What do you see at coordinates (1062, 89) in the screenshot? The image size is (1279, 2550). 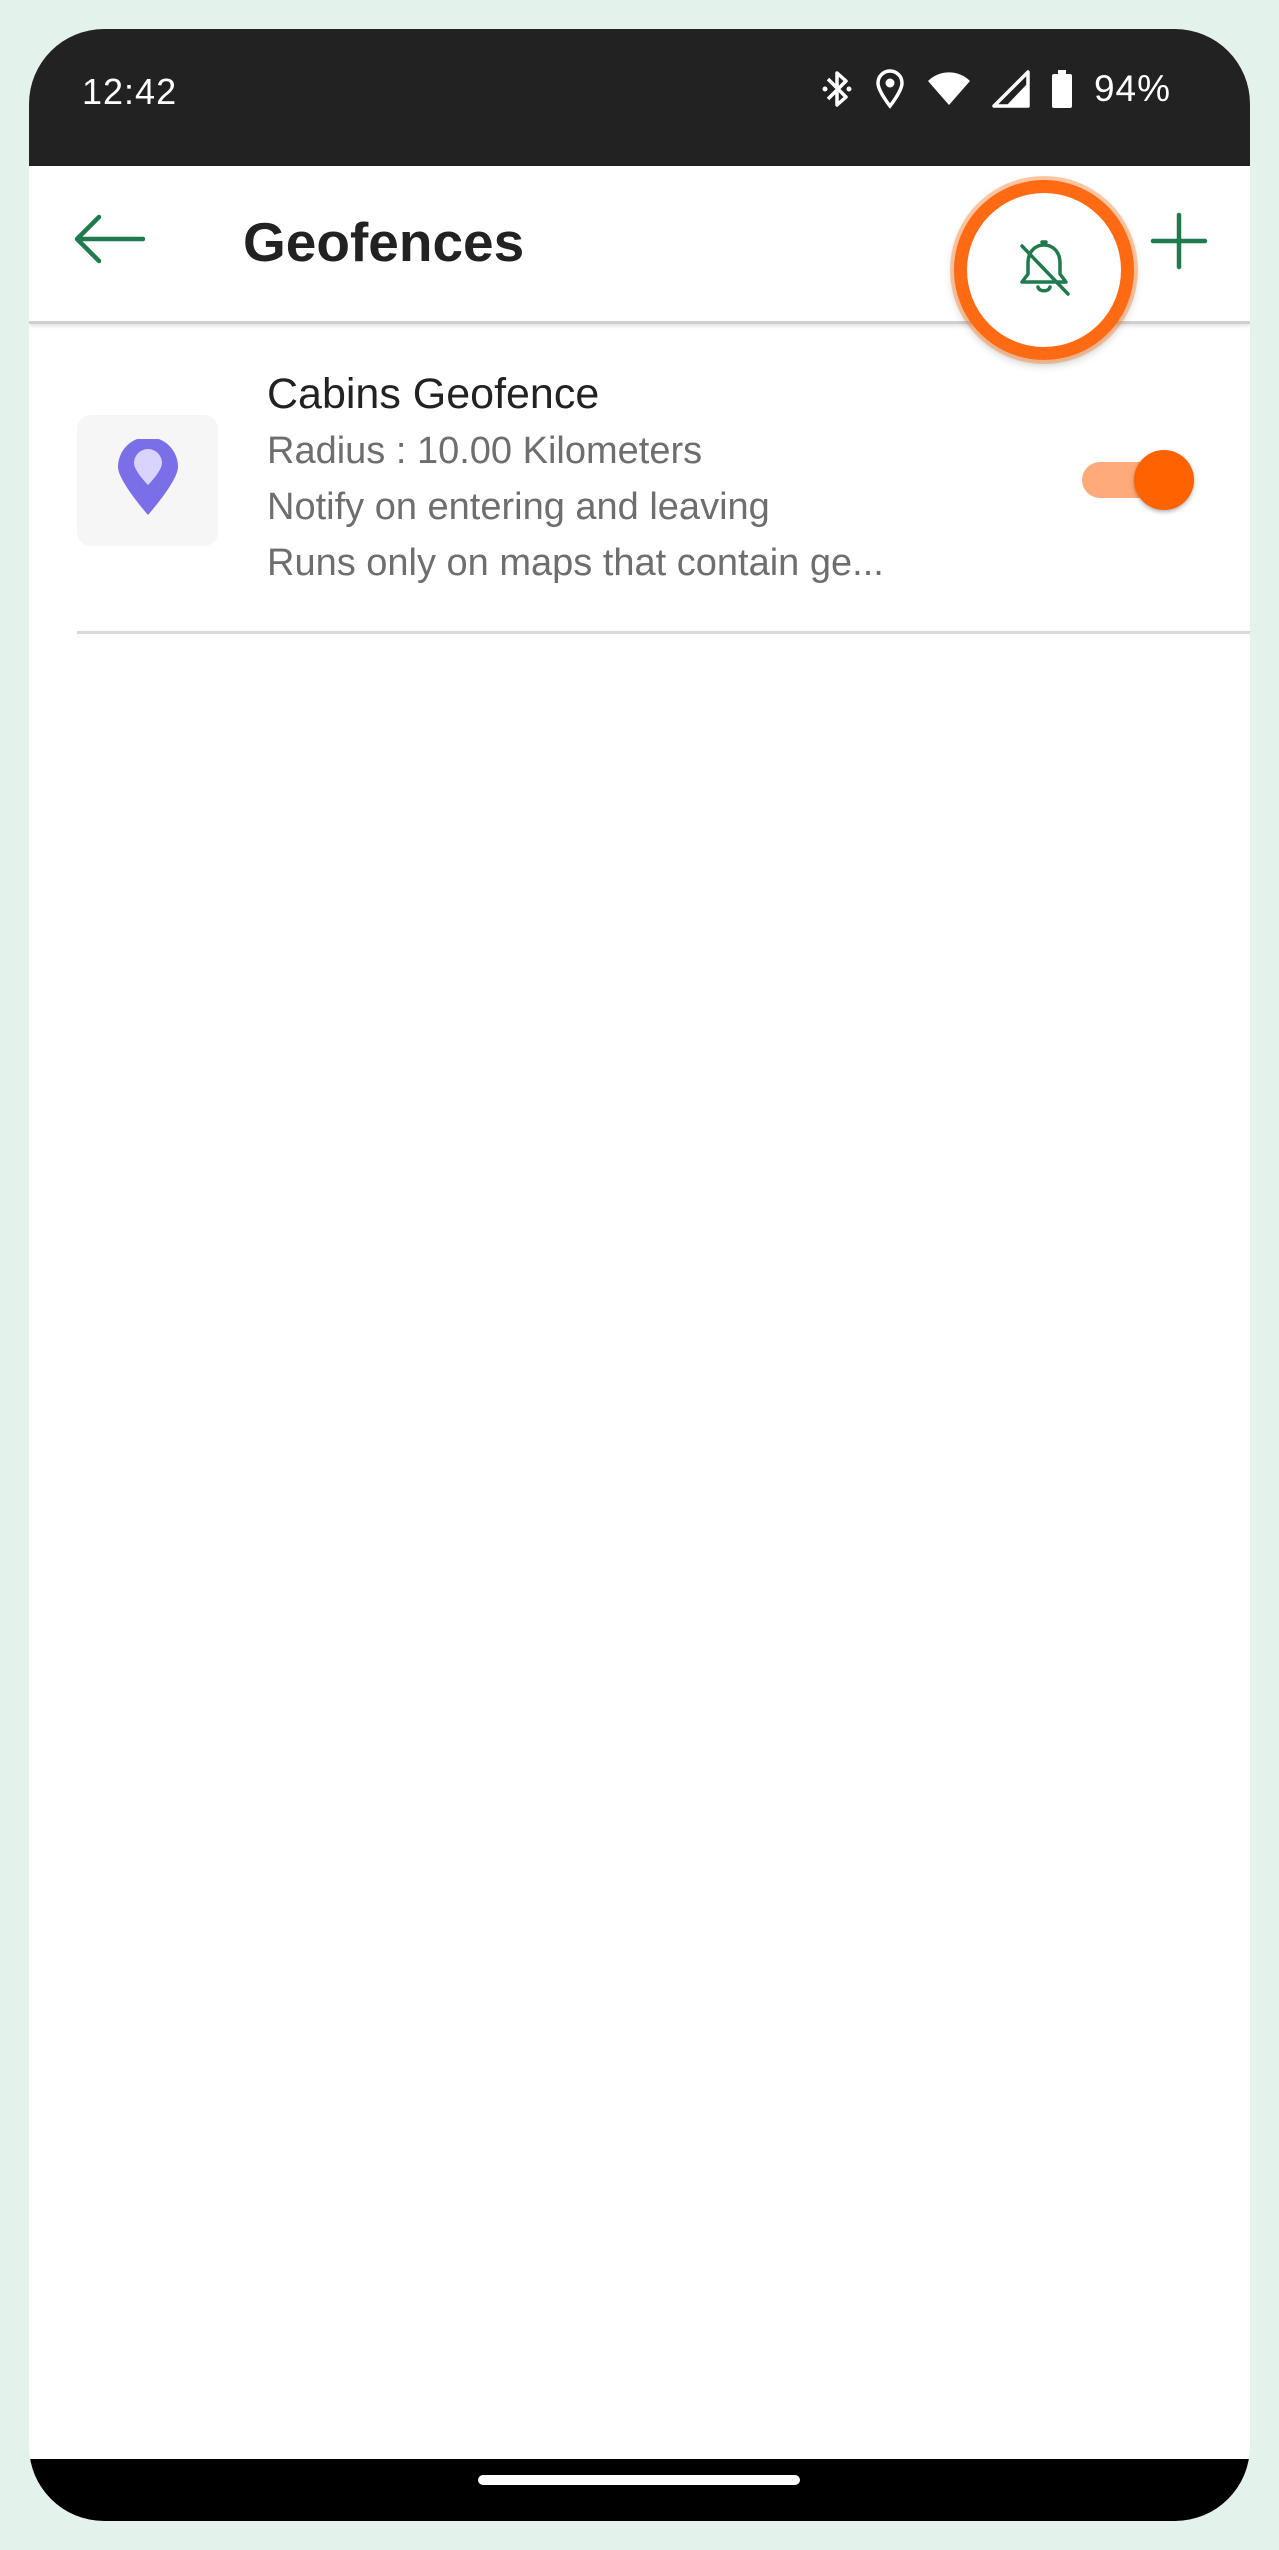 I see `battery-icon` at bounding box center [1062, 89].